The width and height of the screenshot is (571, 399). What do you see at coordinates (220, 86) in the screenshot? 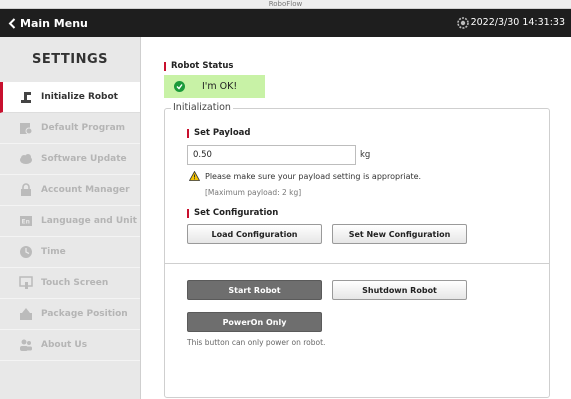
I see `robot-status-text: I'm OK!` at bounding box center [220, 86].